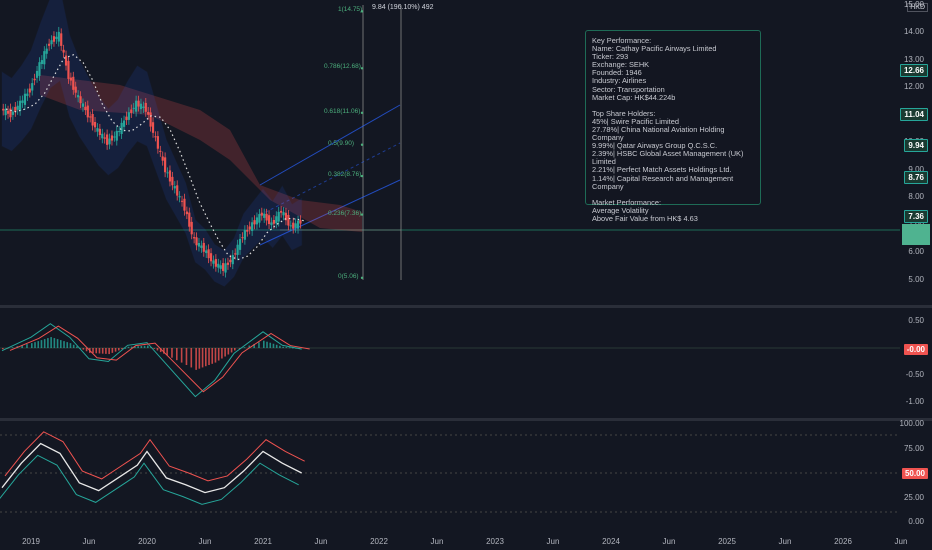 Image resolution: width=932 pixels, height=550 pixels. What do you see at coordinates (913, 59) in the screenshot?
I see `price-tick-label: 13.00` at bounding box center [913, 59].